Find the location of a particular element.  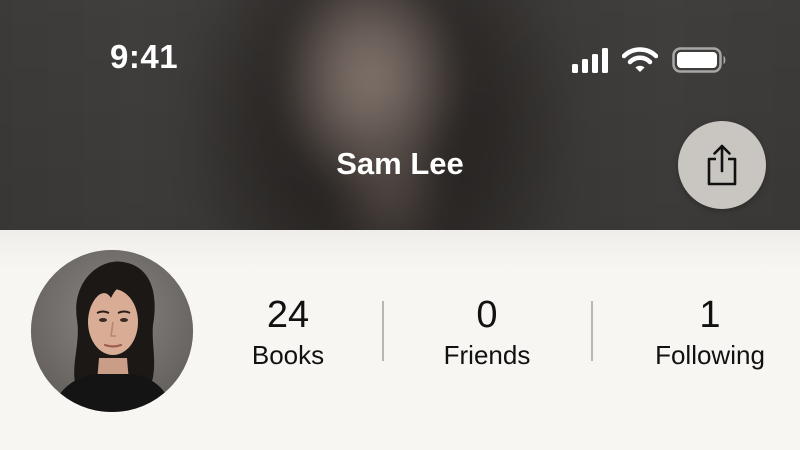

battery-icon is located at coordinates (700, 60).